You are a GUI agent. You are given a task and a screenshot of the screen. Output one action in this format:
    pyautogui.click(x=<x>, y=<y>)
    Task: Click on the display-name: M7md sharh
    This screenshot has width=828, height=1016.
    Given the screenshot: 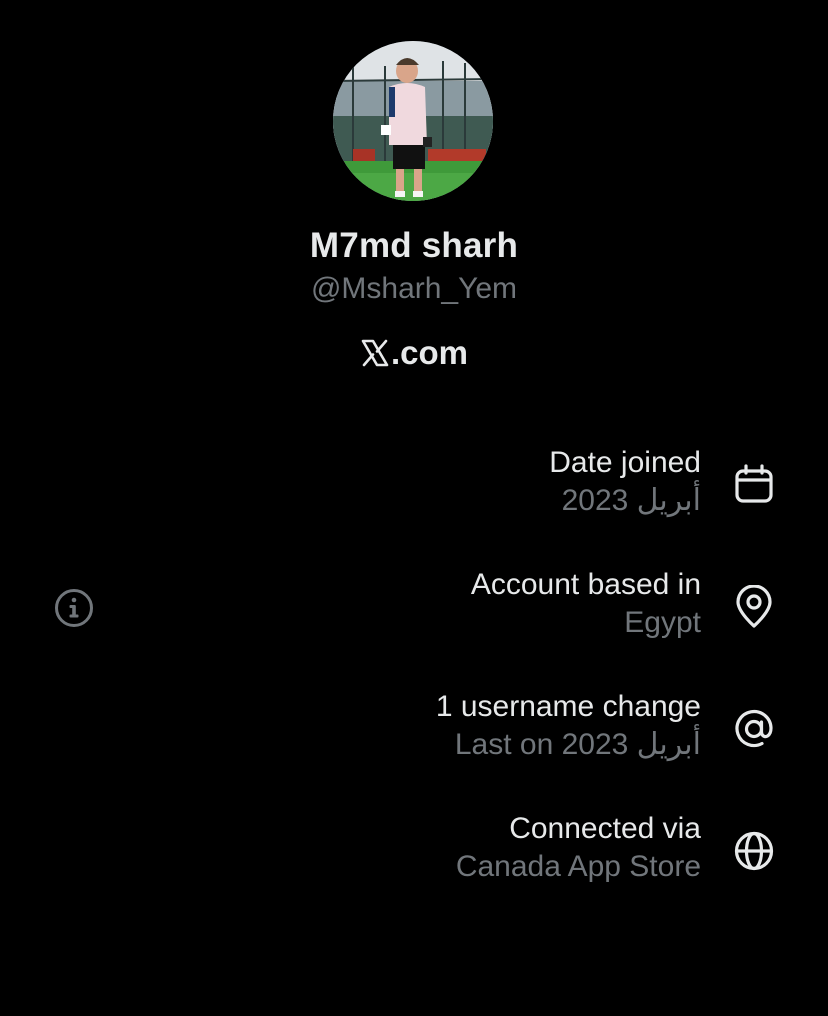 What is the action you would take?
    pyautogui.click(x=414, y=245)
    